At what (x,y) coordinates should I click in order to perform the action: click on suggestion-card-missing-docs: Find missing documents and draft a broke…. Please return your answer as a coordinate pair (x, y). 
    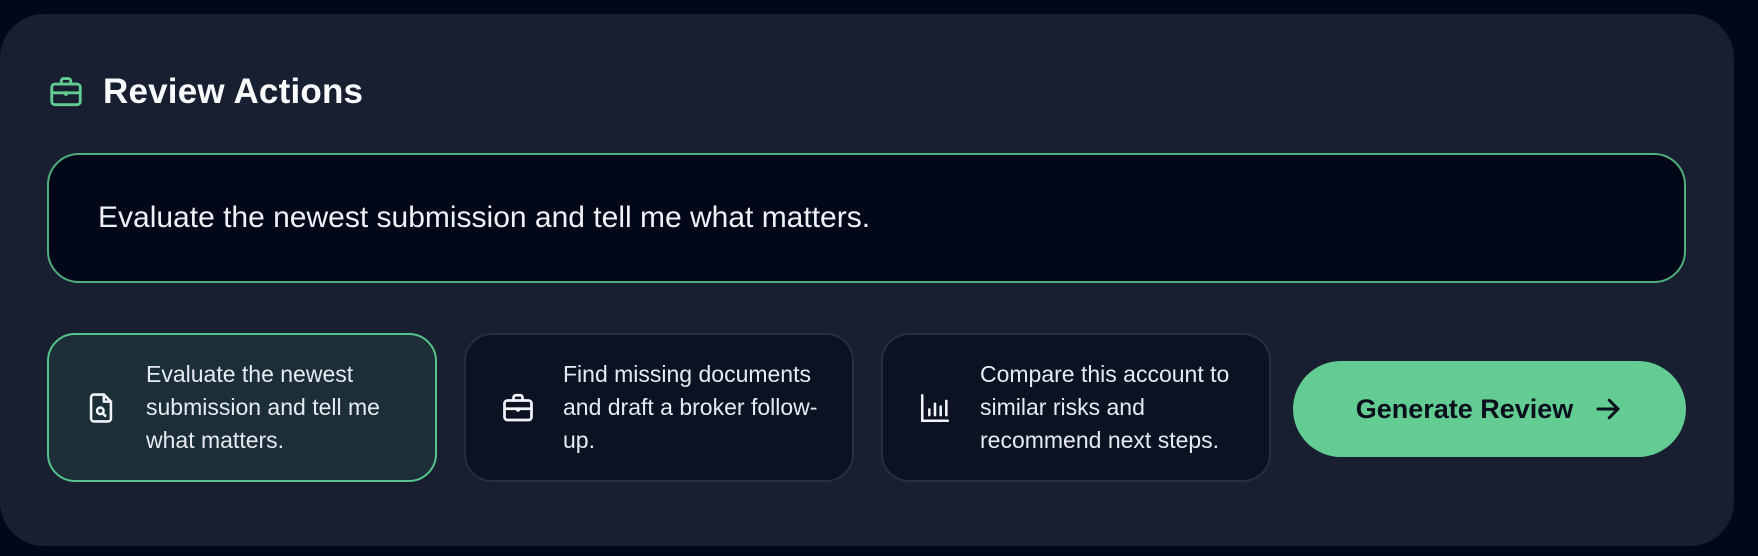
    Looking at the image, I should click on (659, 407).